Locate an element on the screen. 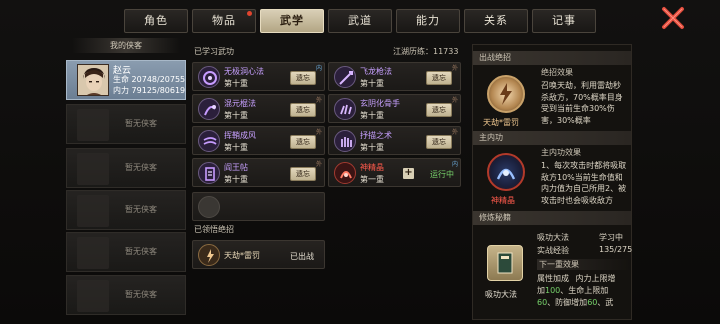 Image resolution: width=720 pixels, height=324 pixels. tab-label: 武学 is located at coordinates (292, 20).